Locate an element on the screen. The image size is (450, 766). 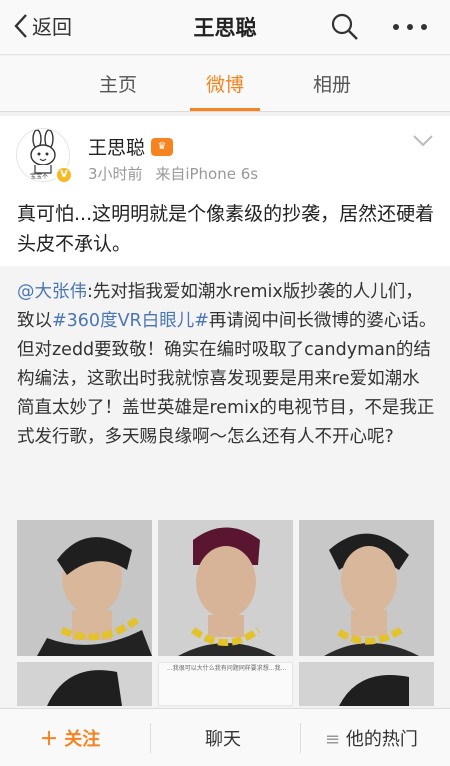
post-time: 3小时前 is located at coordinates (115, 174).